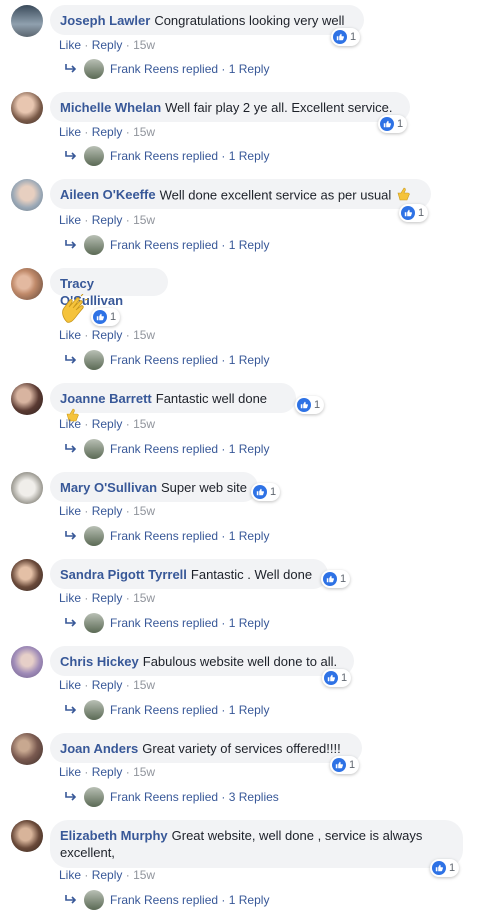  I want to click on comment-author: Elizabeth Murphy, so click(114, 835).